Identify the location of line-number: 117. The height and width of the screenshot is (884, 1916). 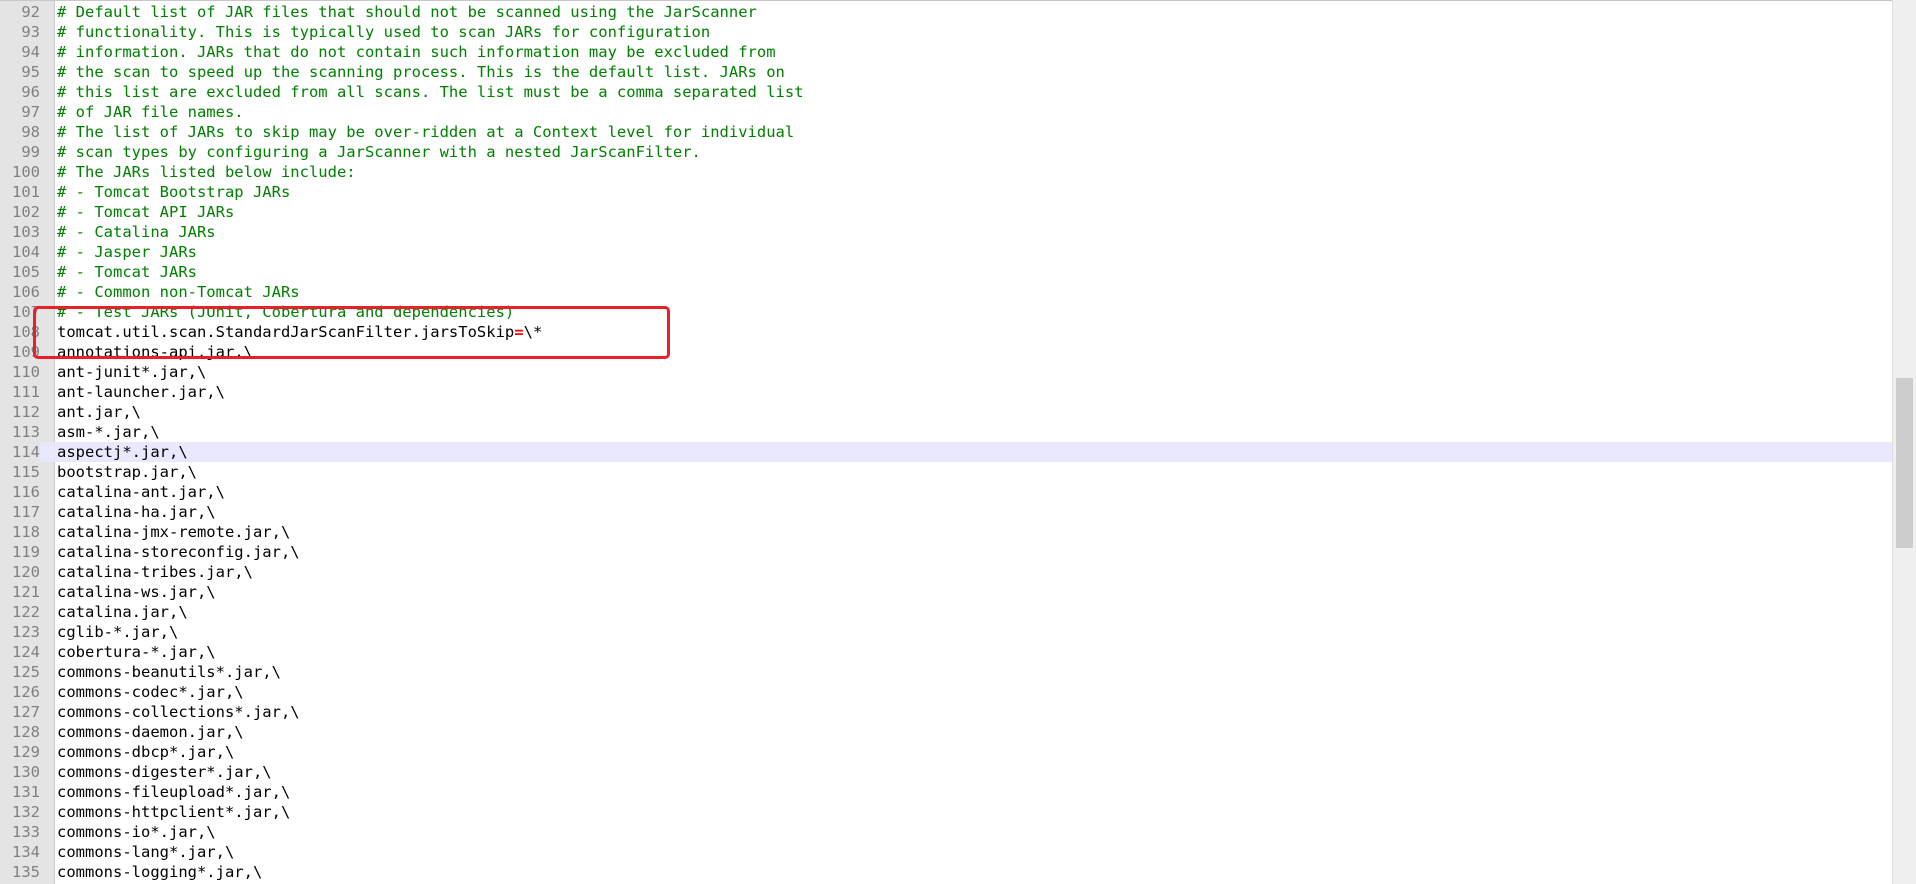
(26, 512).